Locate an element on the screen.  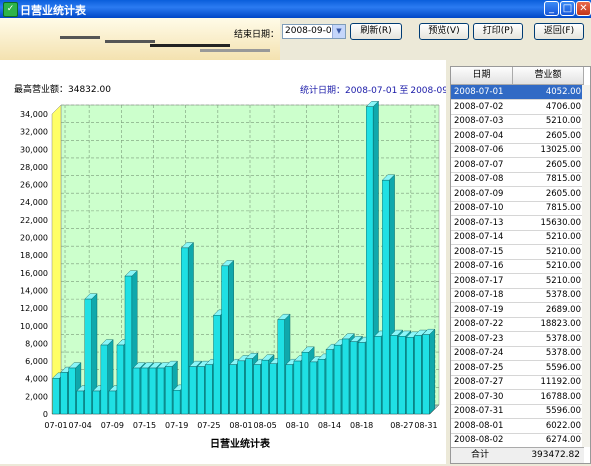
cell-date: 2008-07-08 is located at coordinates (479, 179).